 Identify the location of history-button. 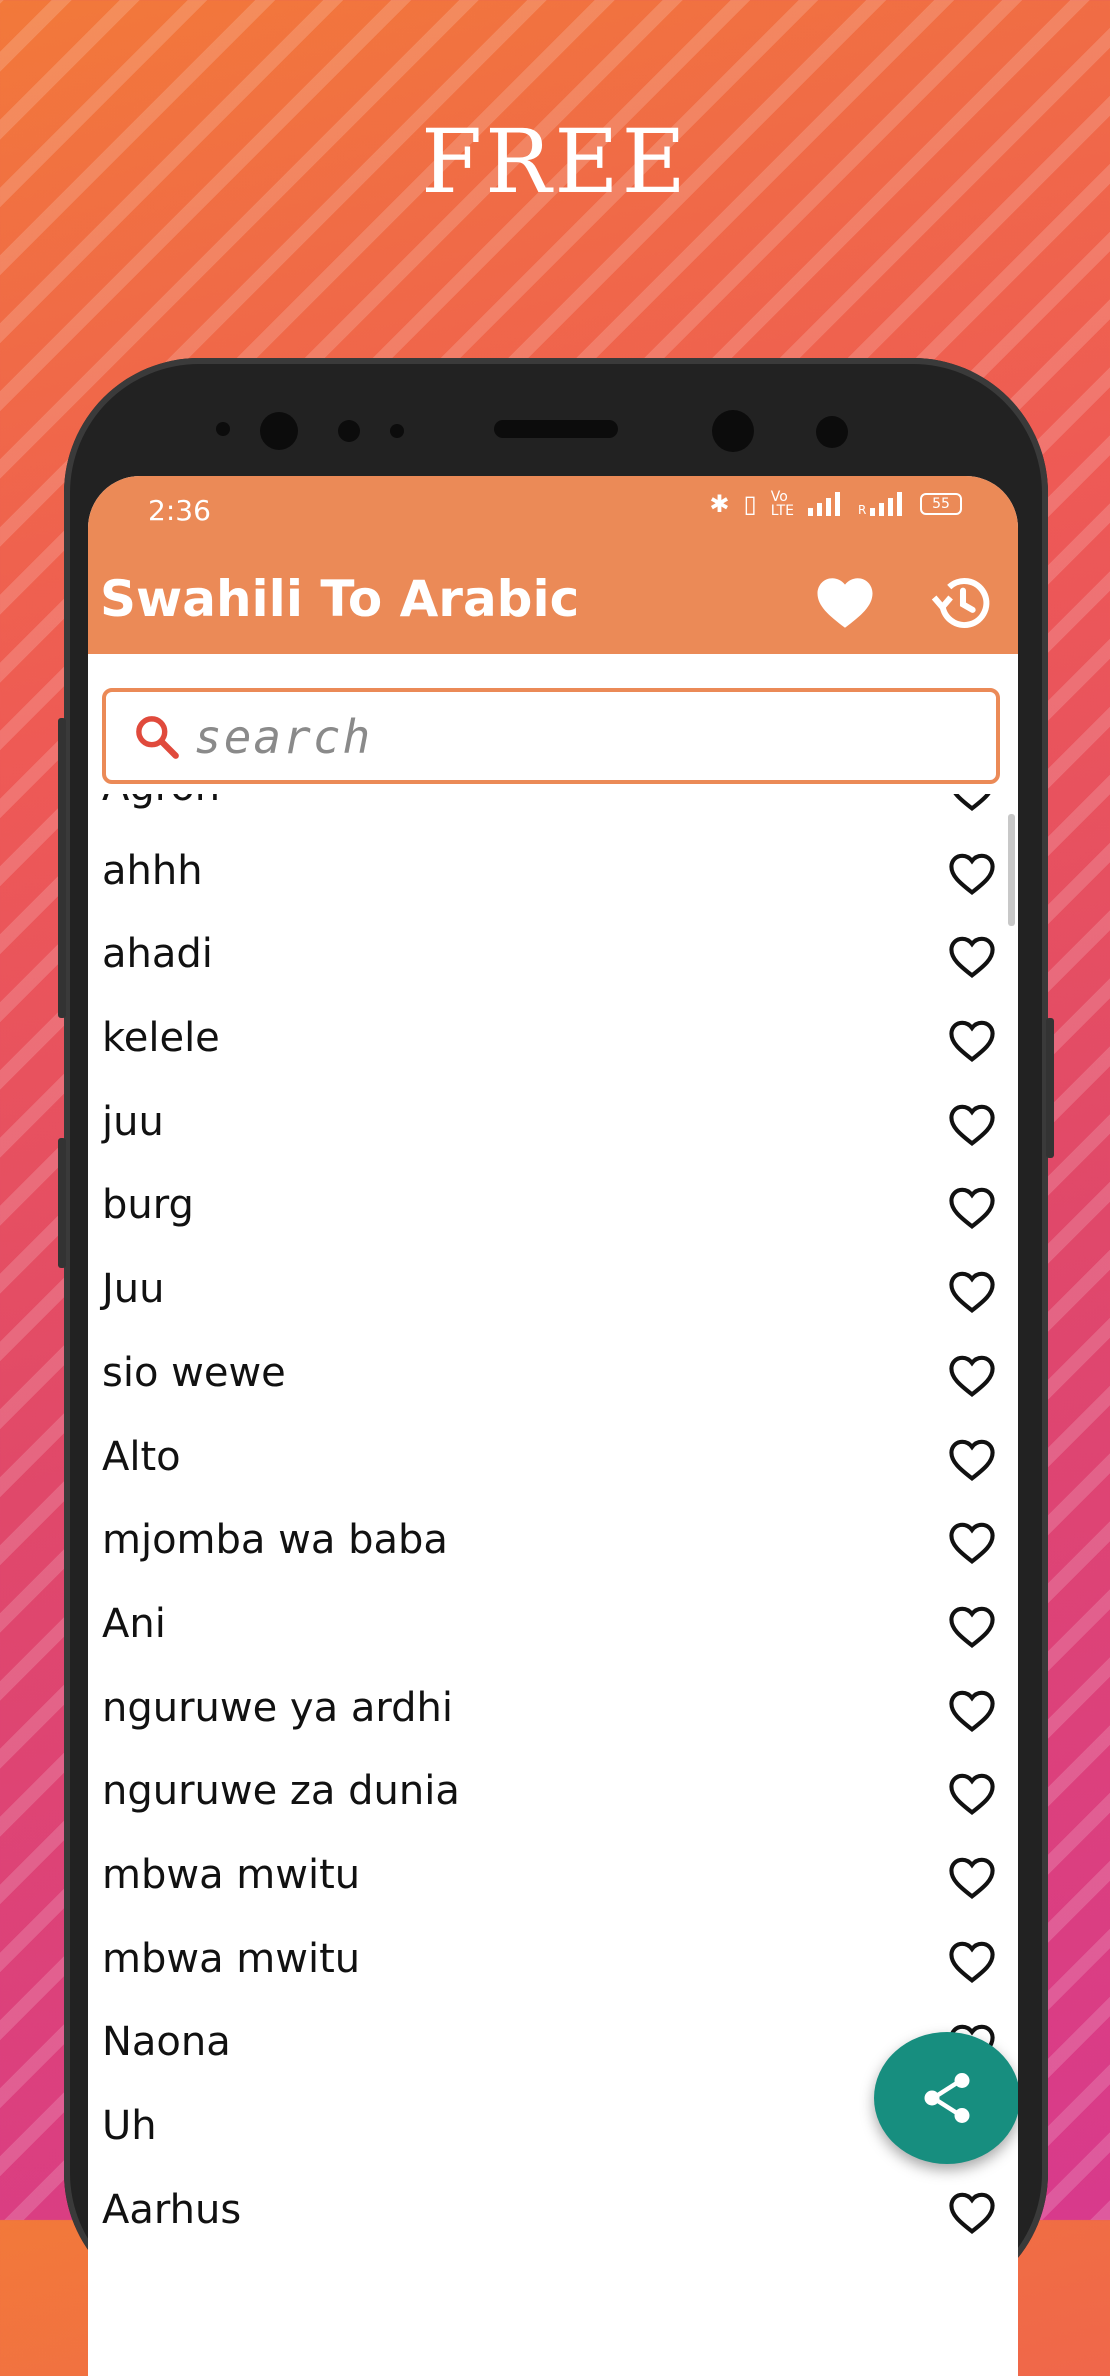
(963, 603).